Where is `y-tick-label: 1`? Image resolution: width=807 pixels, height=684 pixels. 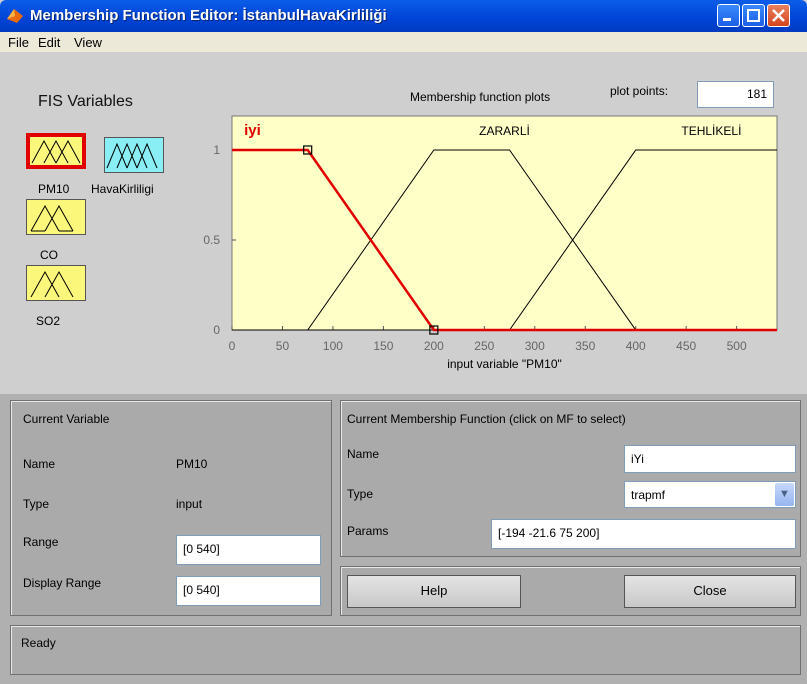
y-tick-label: 1 is located at coordinates (216, 150).